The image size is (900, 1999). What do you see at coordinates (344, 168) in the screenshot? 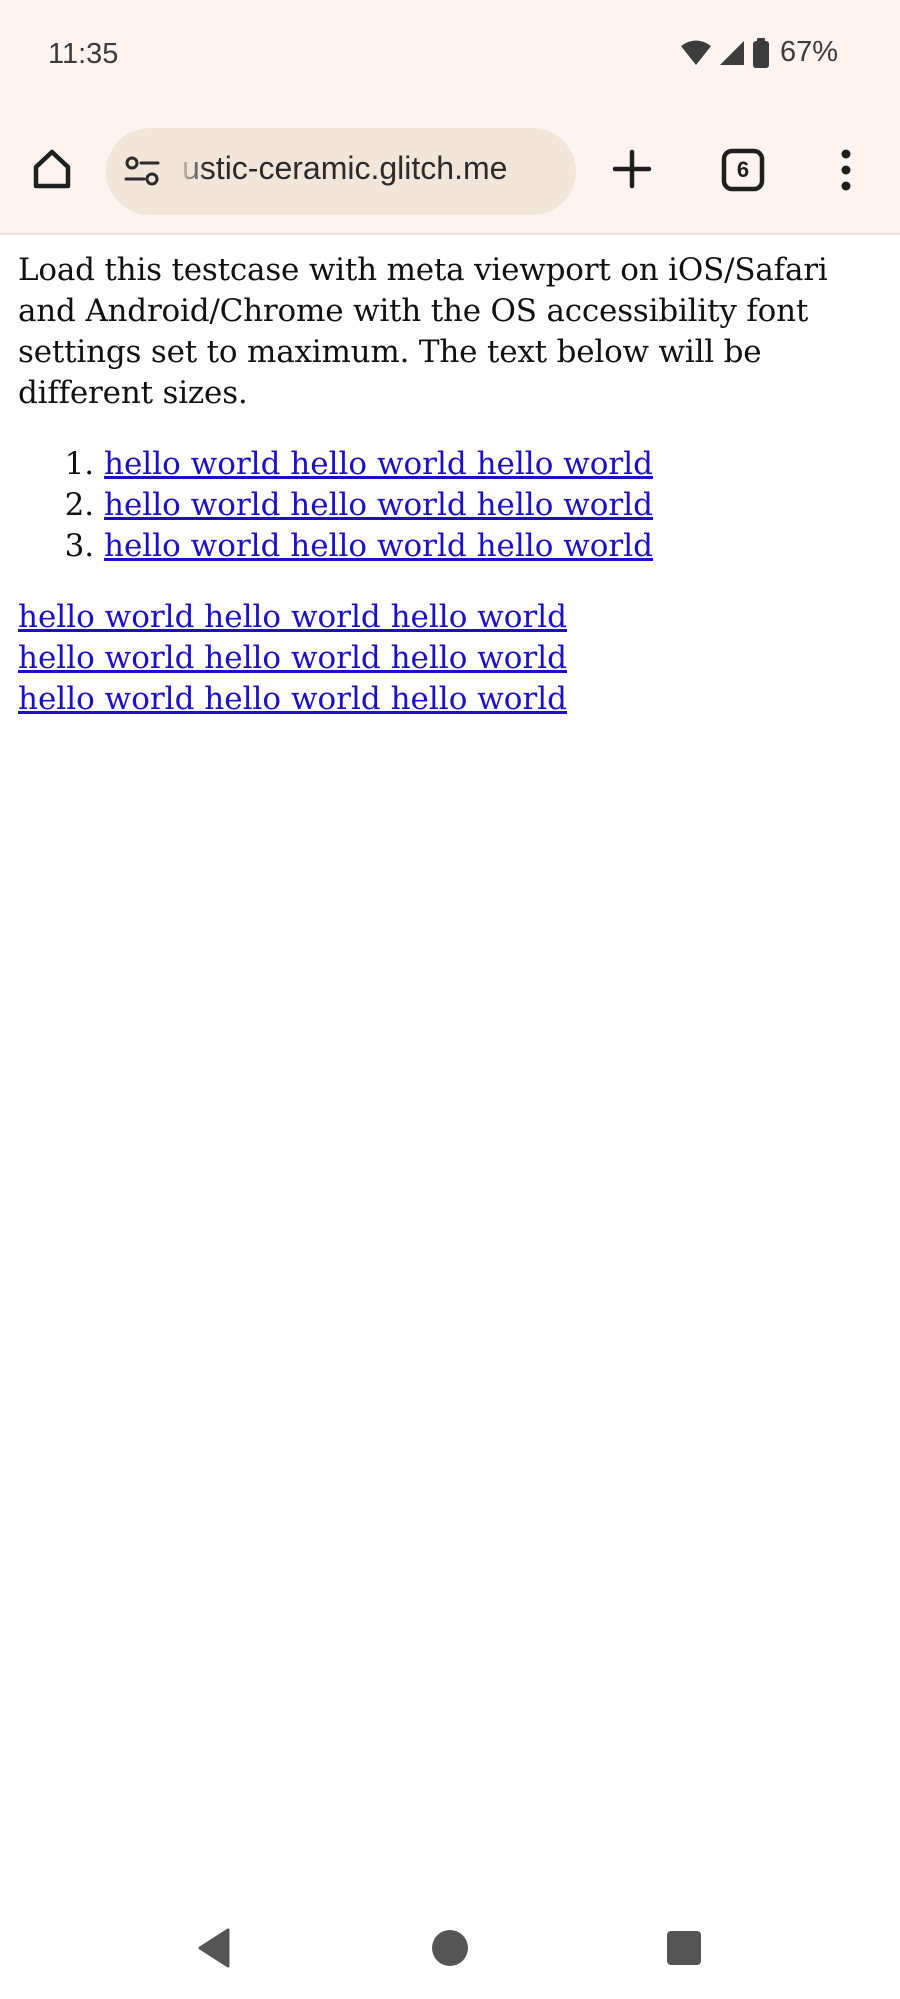
I see `url-text: ustic-ceramic.glitch.me` at bounding box center [344, 168].